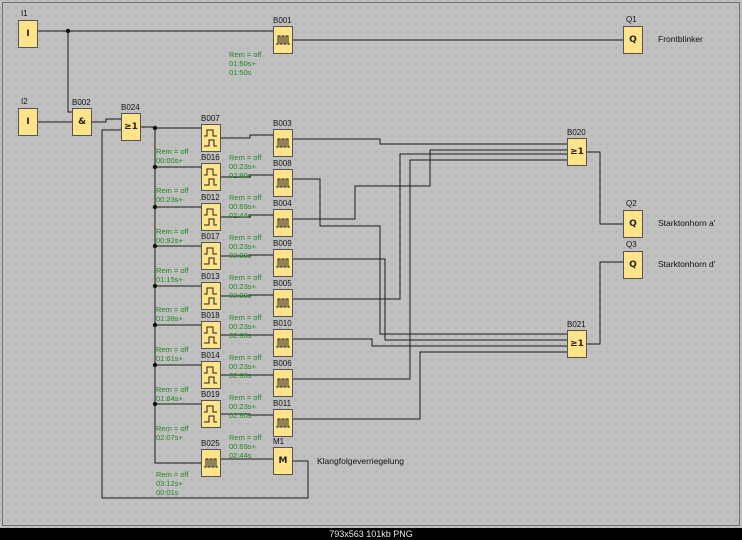  I want to click on block-m1: M, so click(283, 461).